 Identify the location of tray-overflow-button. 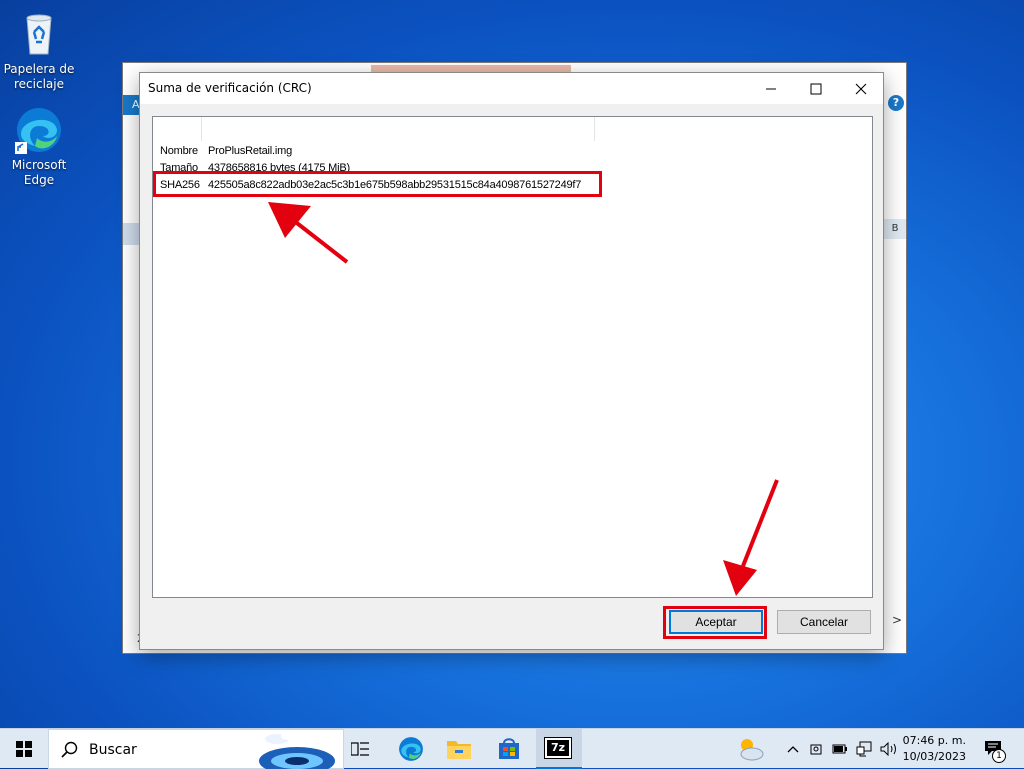
(793, 749).